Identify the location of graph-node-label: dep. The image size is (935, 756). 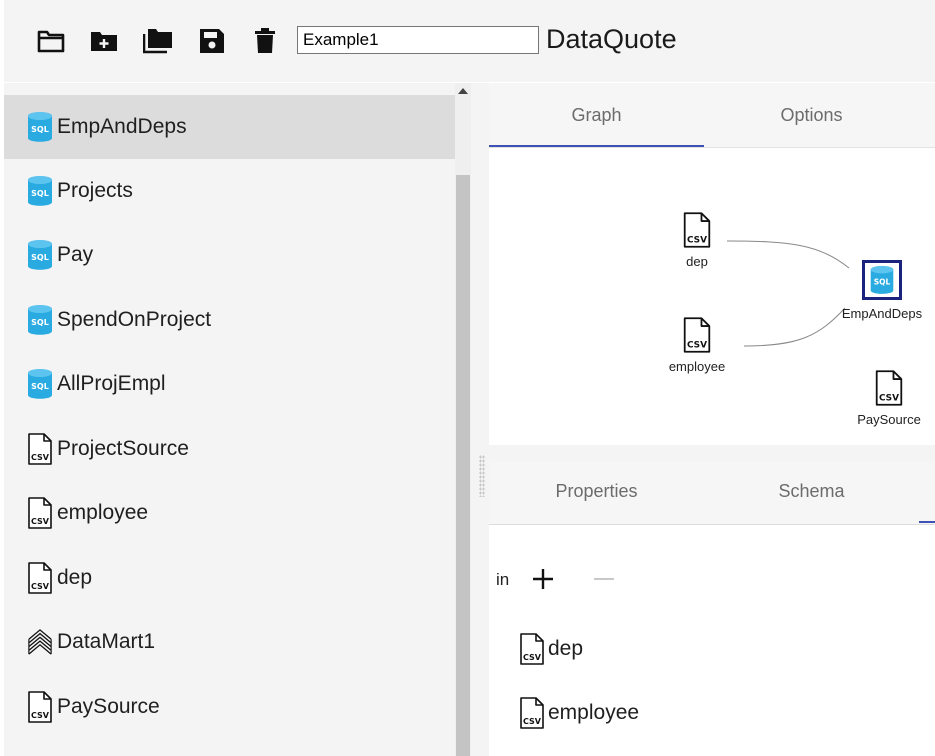
(697, 261).